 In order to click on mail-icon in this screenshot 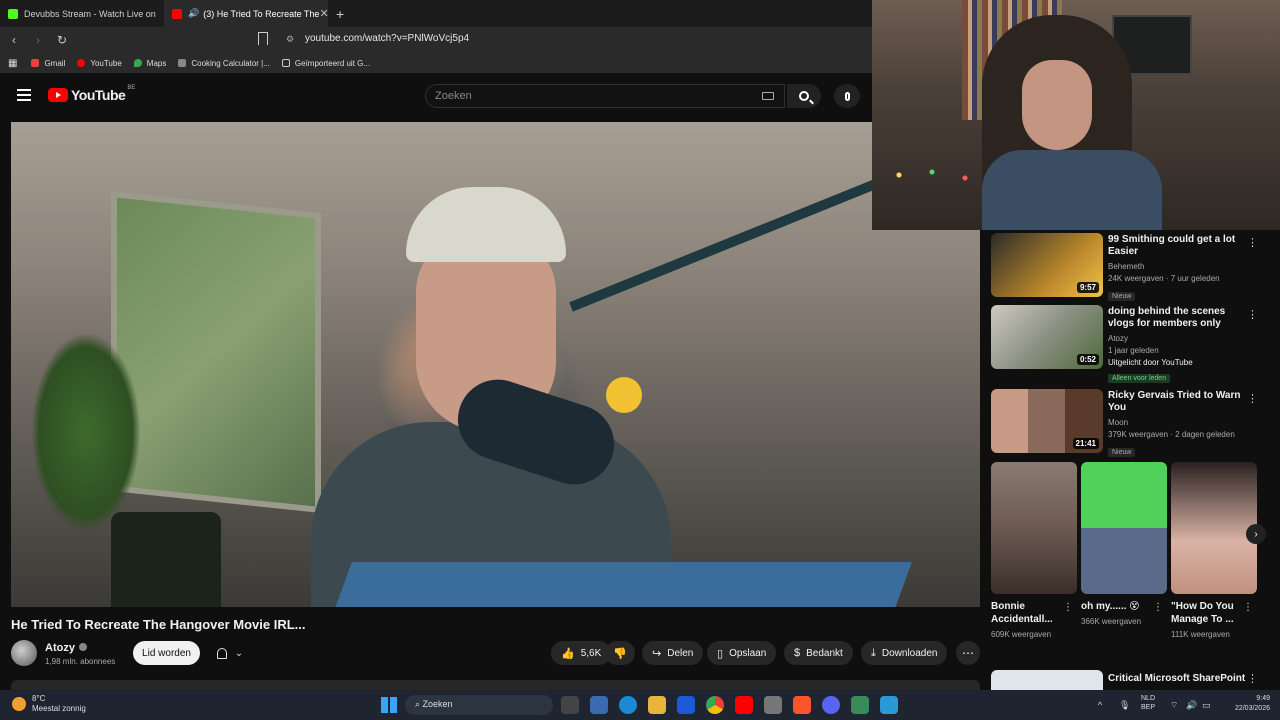, I will do `click(686, 705)`.